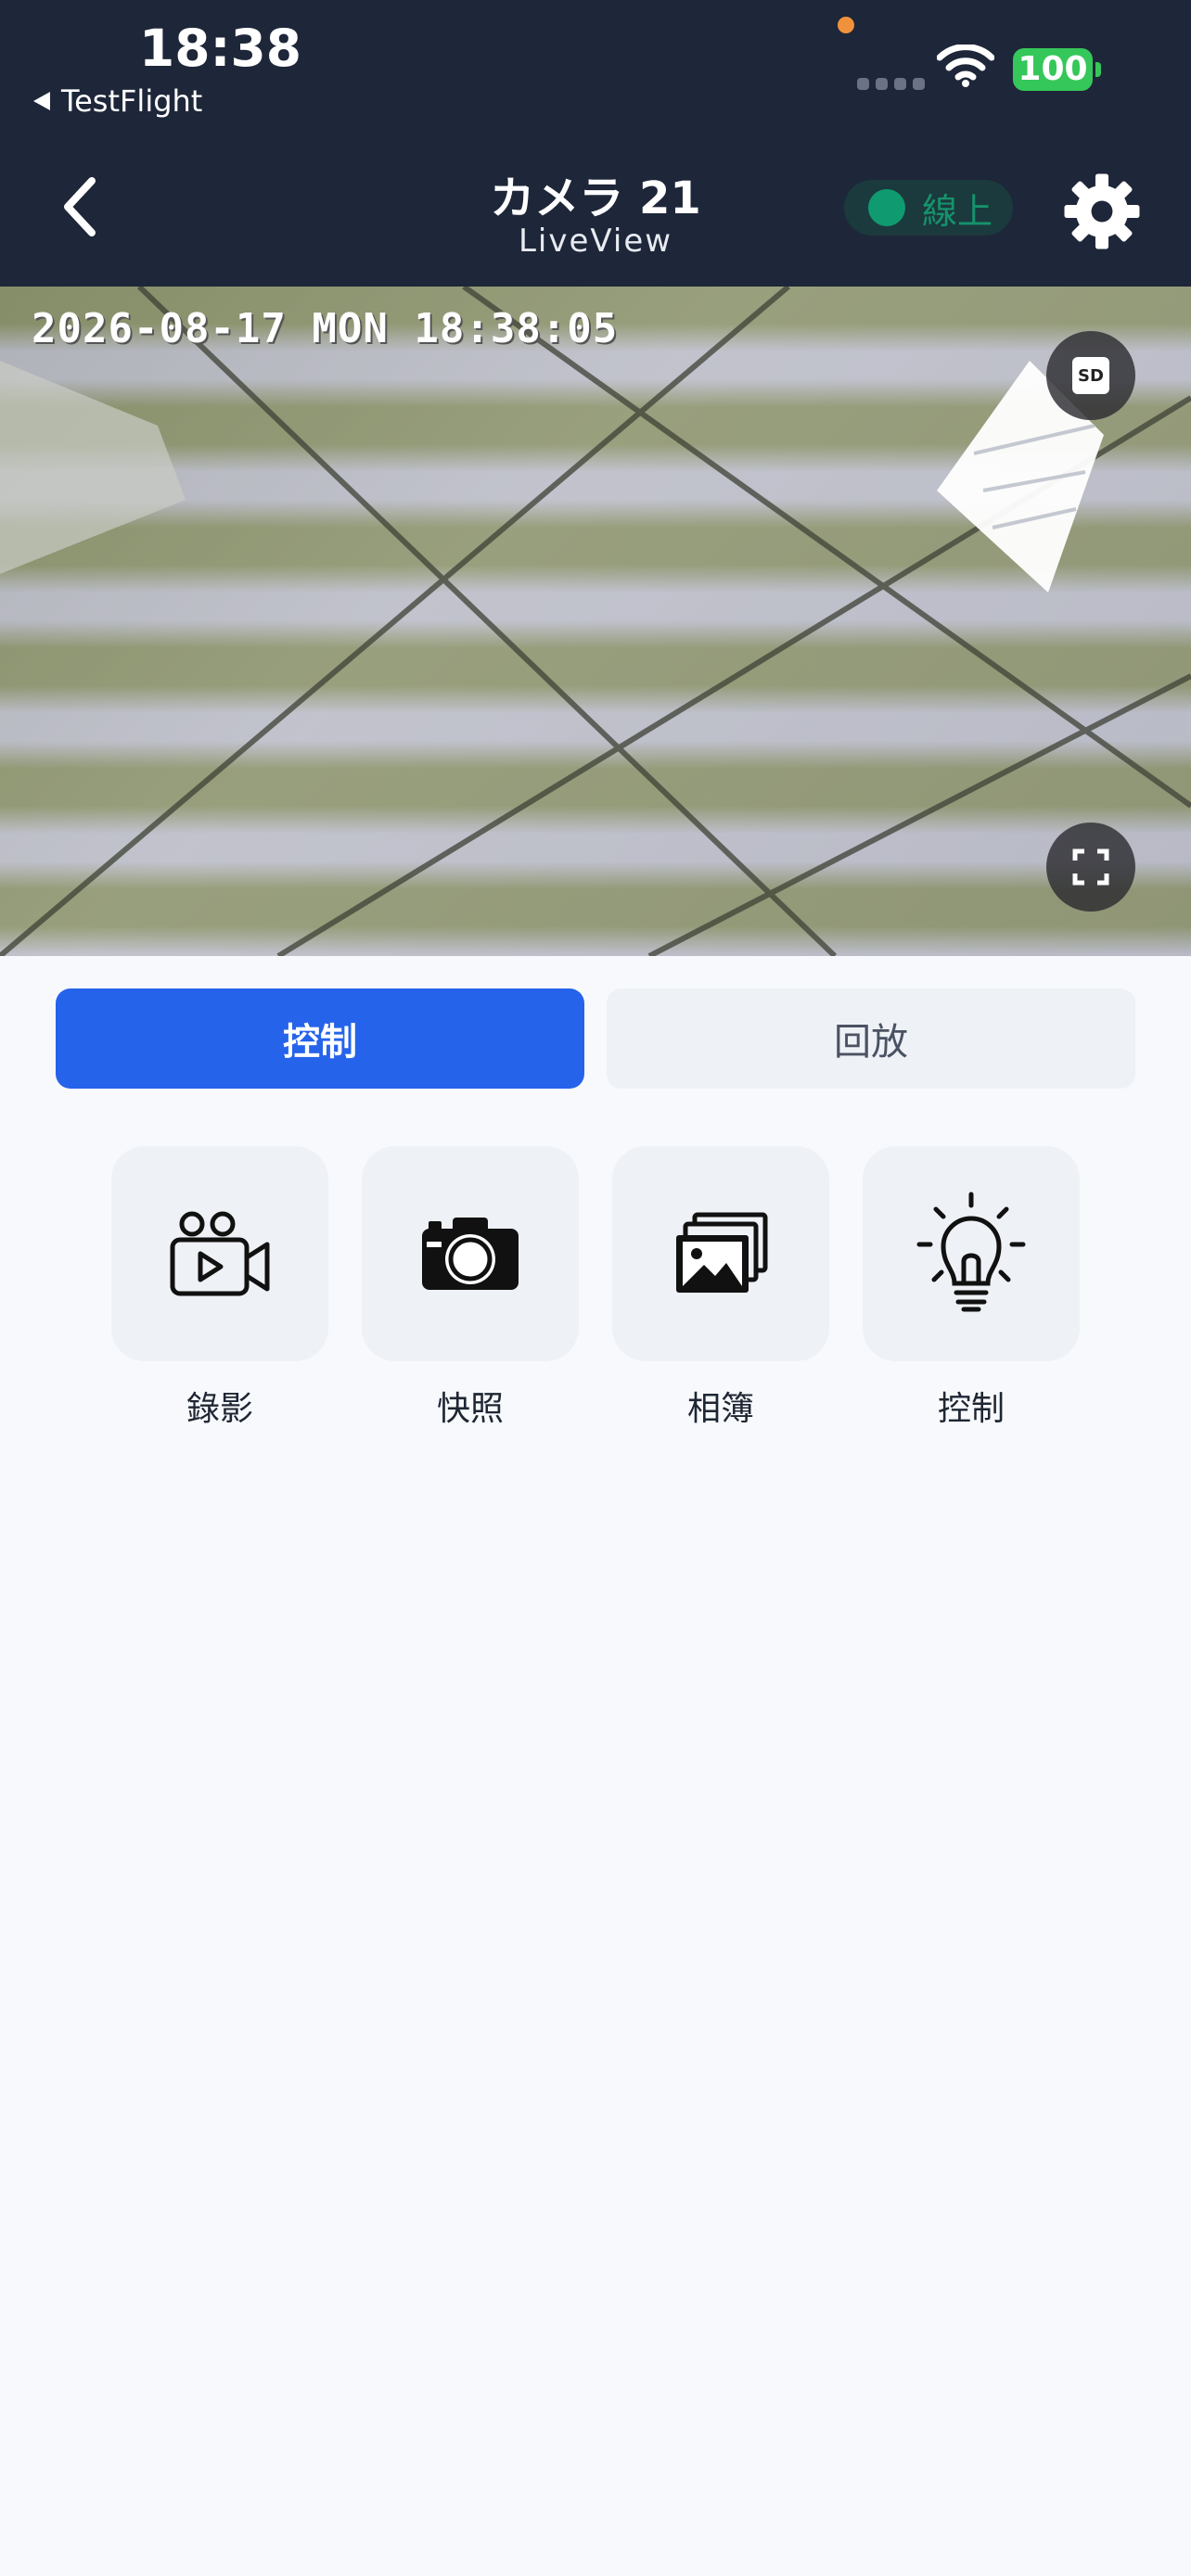  Describe the element at coordinates (325, 328) in the screenshot. I see `camera-timestamp: 2026-08-17 MON 18:38:05` at that location.